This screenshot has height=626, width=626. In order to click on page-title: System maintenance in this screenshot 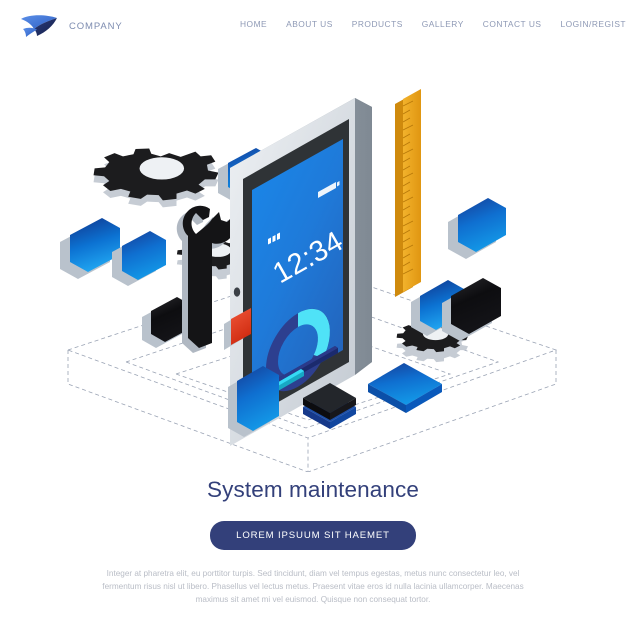, I will do `click(313, 489)`.